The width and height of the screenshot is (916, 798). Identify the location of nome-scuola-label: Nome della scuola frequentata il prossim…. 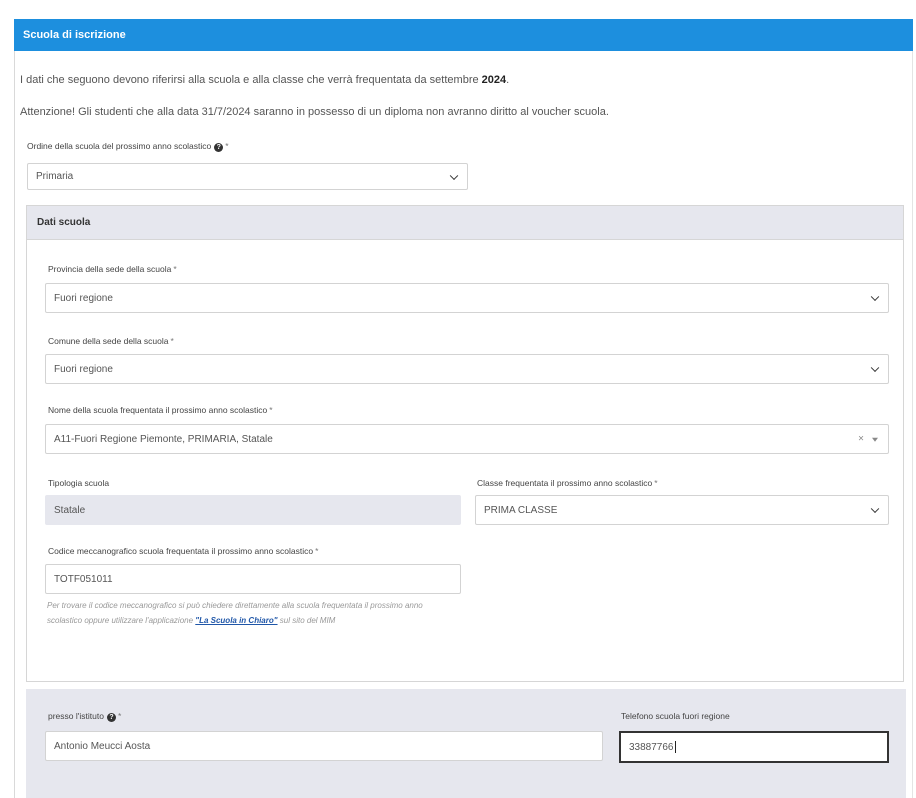
(160, 410).